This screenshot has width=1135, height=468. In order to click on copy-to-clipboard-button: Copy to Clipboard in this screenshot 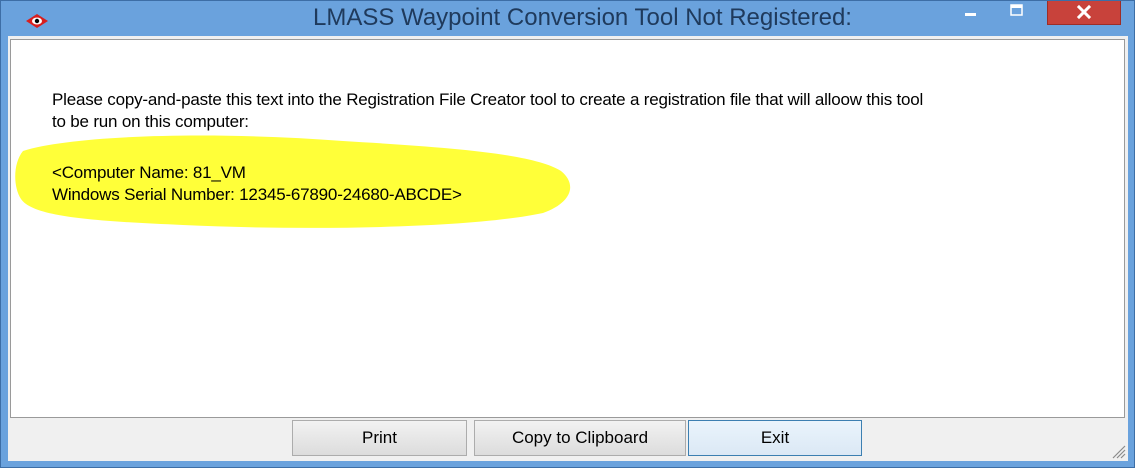, I will do `click(580, 438)`.